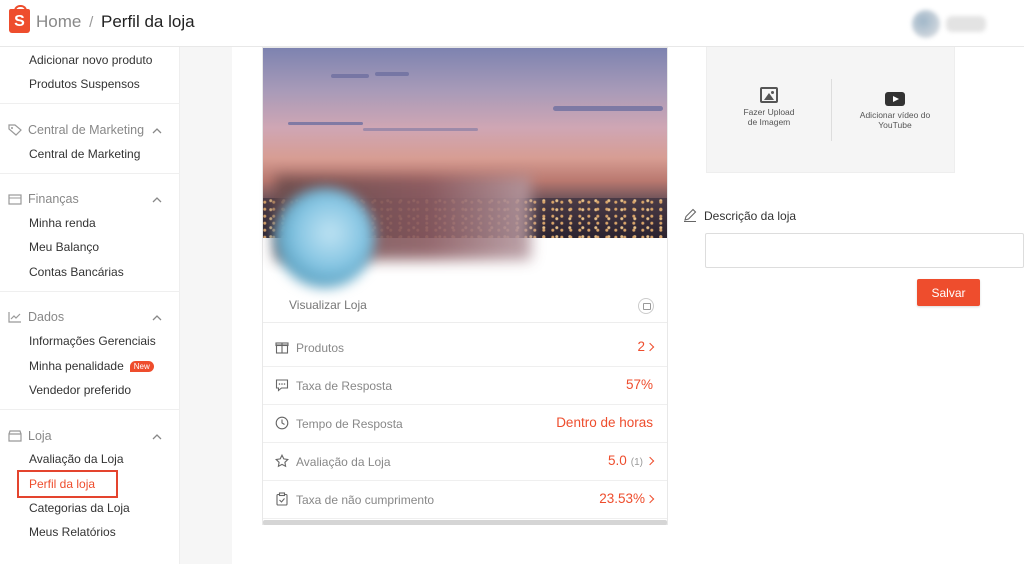 The height and width of the screenshot is (564, 1024). Describe the element at coordinates (325, 238) in the screenshot. I see `shop-avatar-blurred` at that location.